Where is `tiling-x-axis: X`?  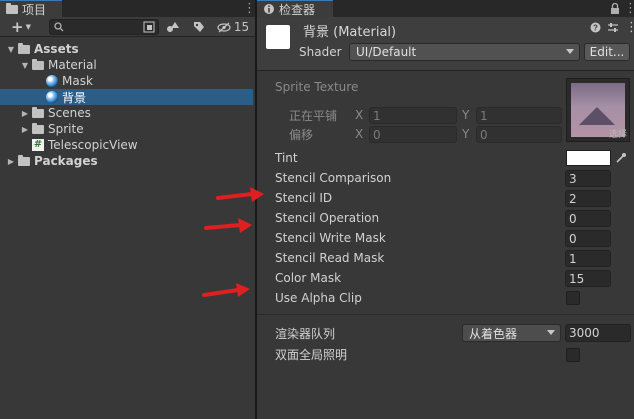
tiling-x-axis: X is located at coordinates (359, 115).